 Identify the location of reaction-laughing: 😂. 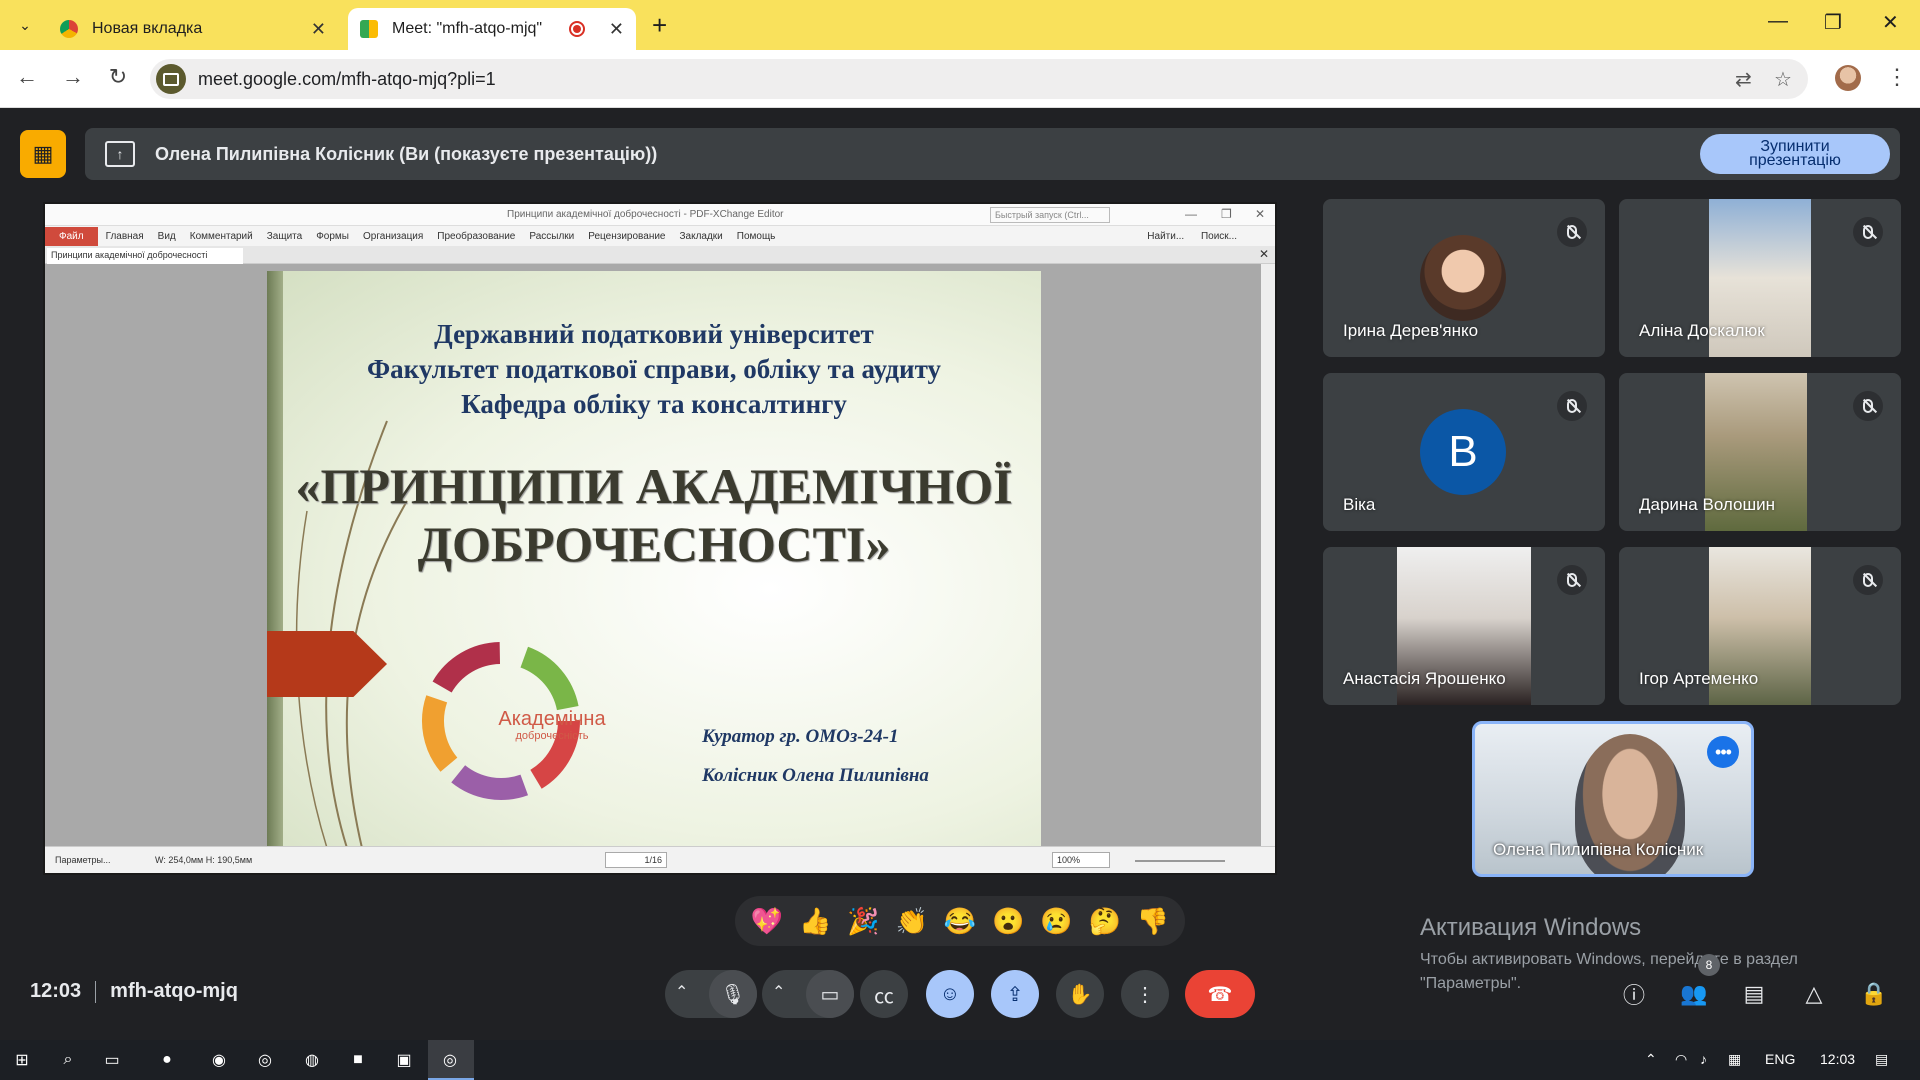
(960, 921).